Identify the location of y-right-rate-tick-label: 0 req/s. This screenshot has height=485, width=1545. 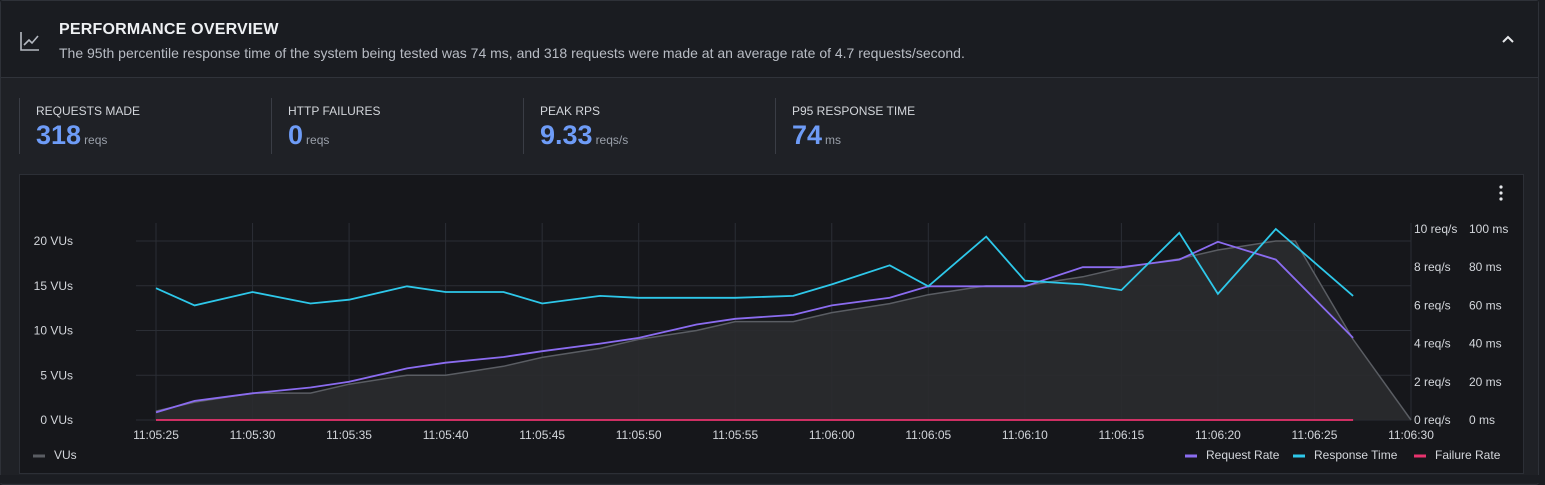
(1432, 420).